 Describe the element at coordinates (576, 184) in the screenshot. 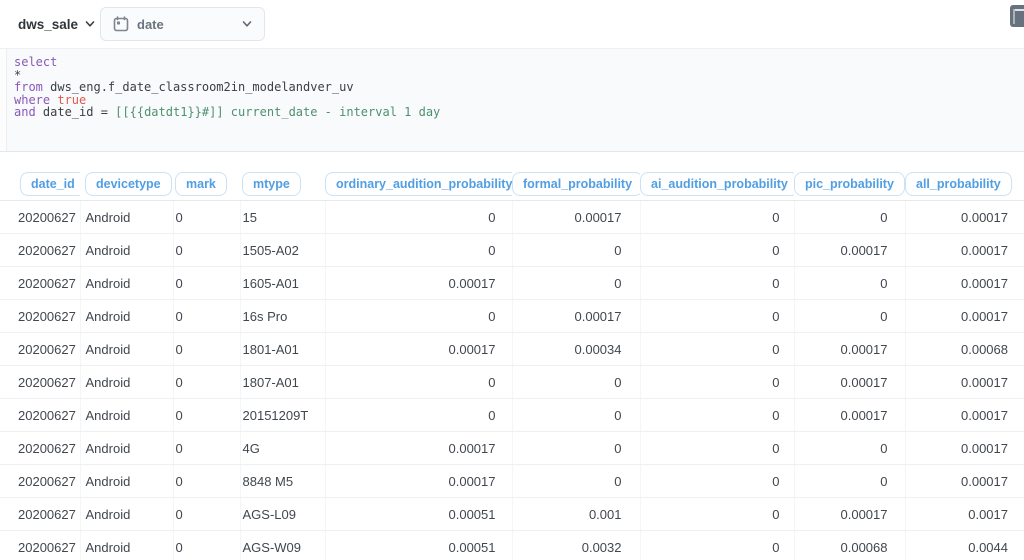

I see `column-header-pill: formal_probability` at that location.